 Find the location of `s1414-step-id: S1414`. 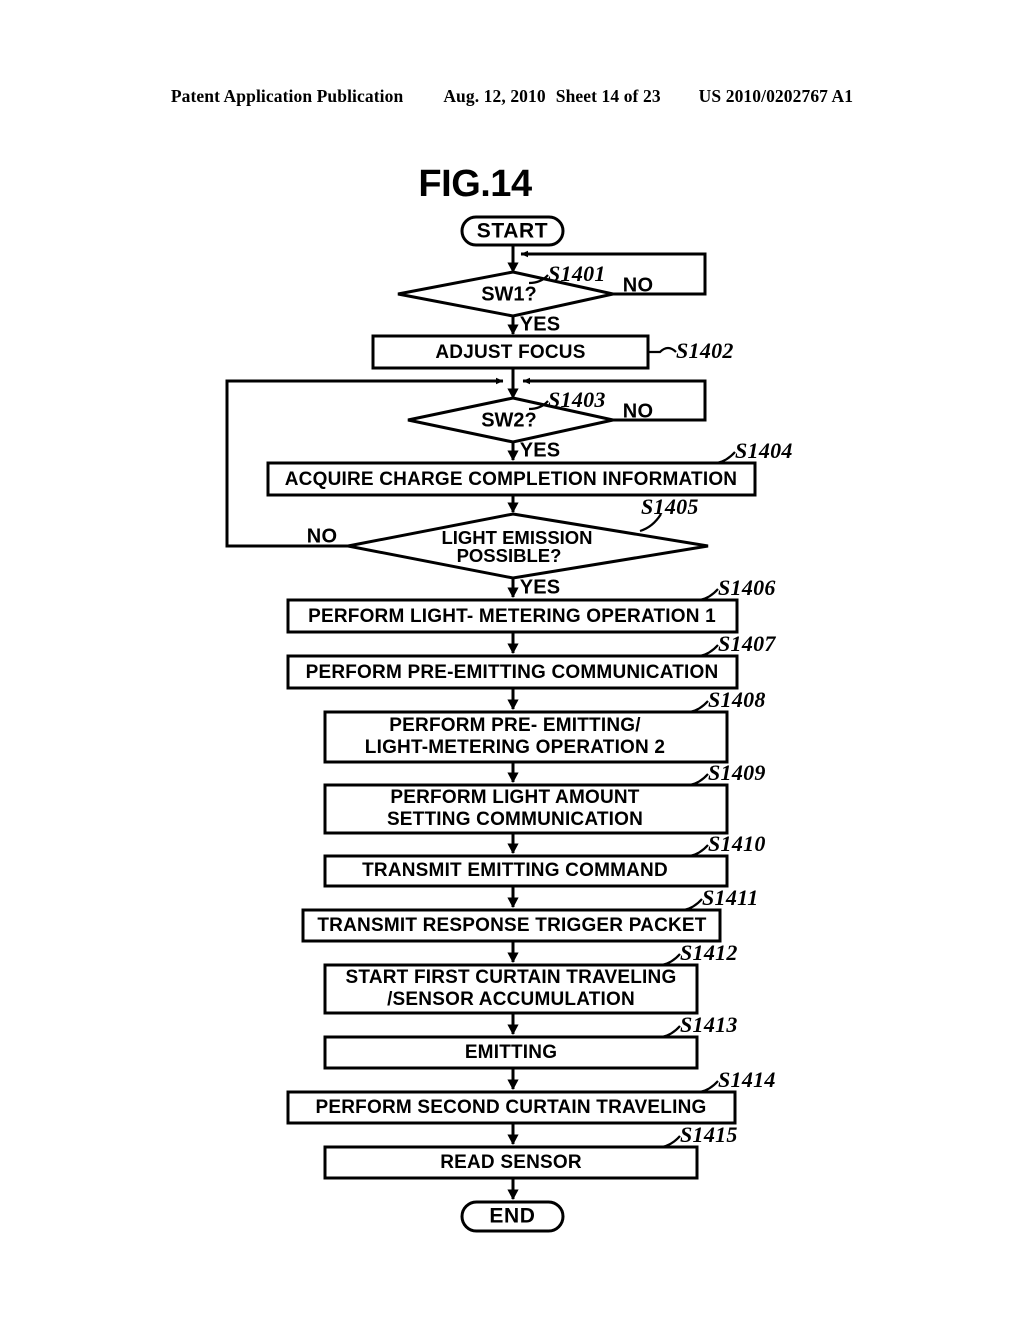

s1414-step-id: S1414 is located at coordinates (747, 1079).